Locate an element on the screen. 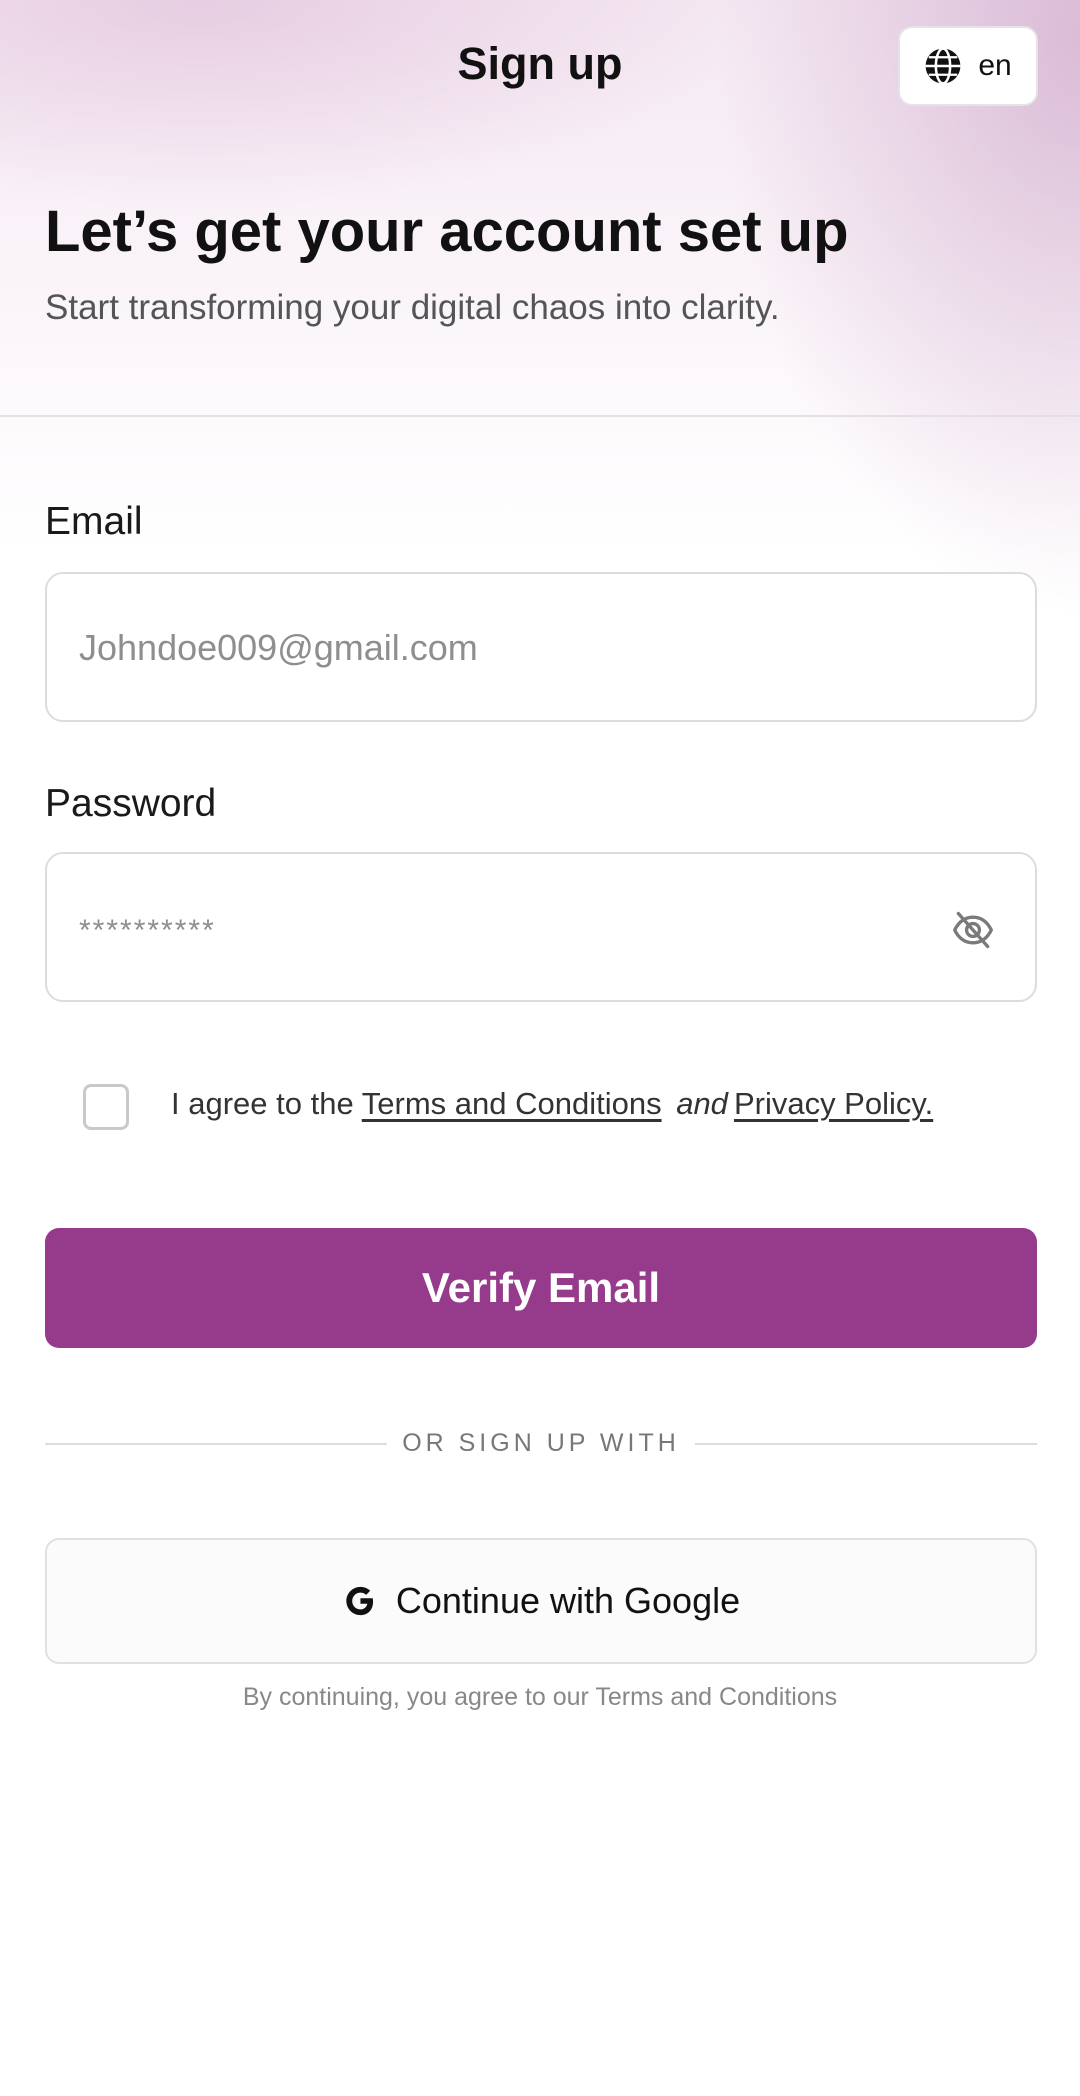 The width and height of the screenshot is (1080, 2096). email-field is located at coordinates (541, 647).